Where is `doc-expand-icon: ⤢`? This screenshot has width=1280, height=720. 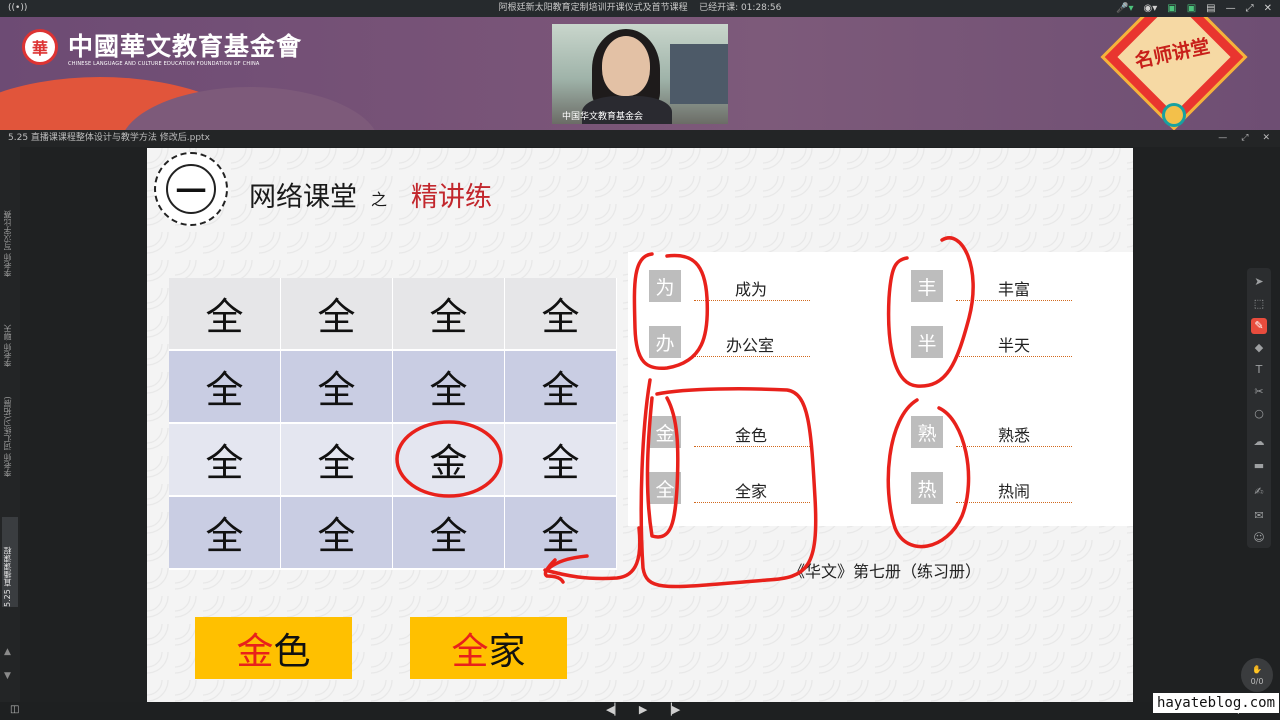 doc-expand-icon: ⤢ is located at coordinates (1244, 138).